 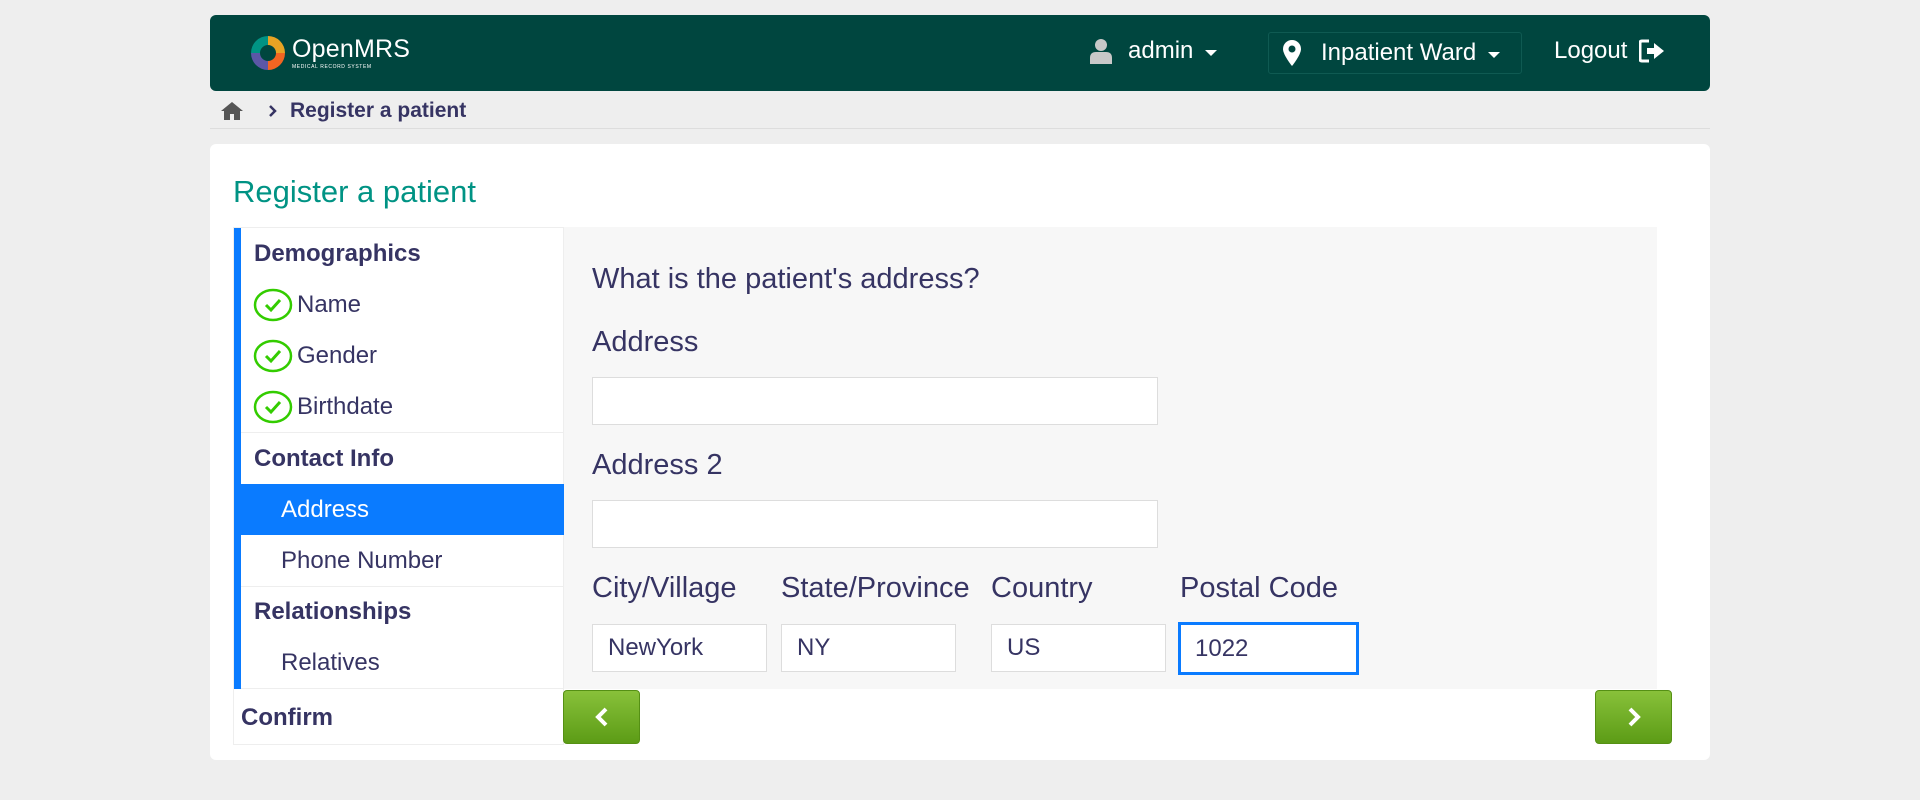 What do you see at coordinates (1078, 648) in the screenshot?
I see `country-input` at bounding box center [1078, 648].